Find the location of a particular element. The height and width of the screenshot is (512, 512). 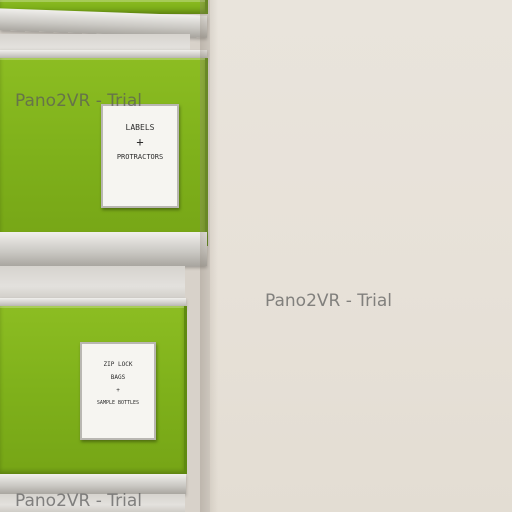

label-line: ZIP LOCK is located at coordinates (118, 364).